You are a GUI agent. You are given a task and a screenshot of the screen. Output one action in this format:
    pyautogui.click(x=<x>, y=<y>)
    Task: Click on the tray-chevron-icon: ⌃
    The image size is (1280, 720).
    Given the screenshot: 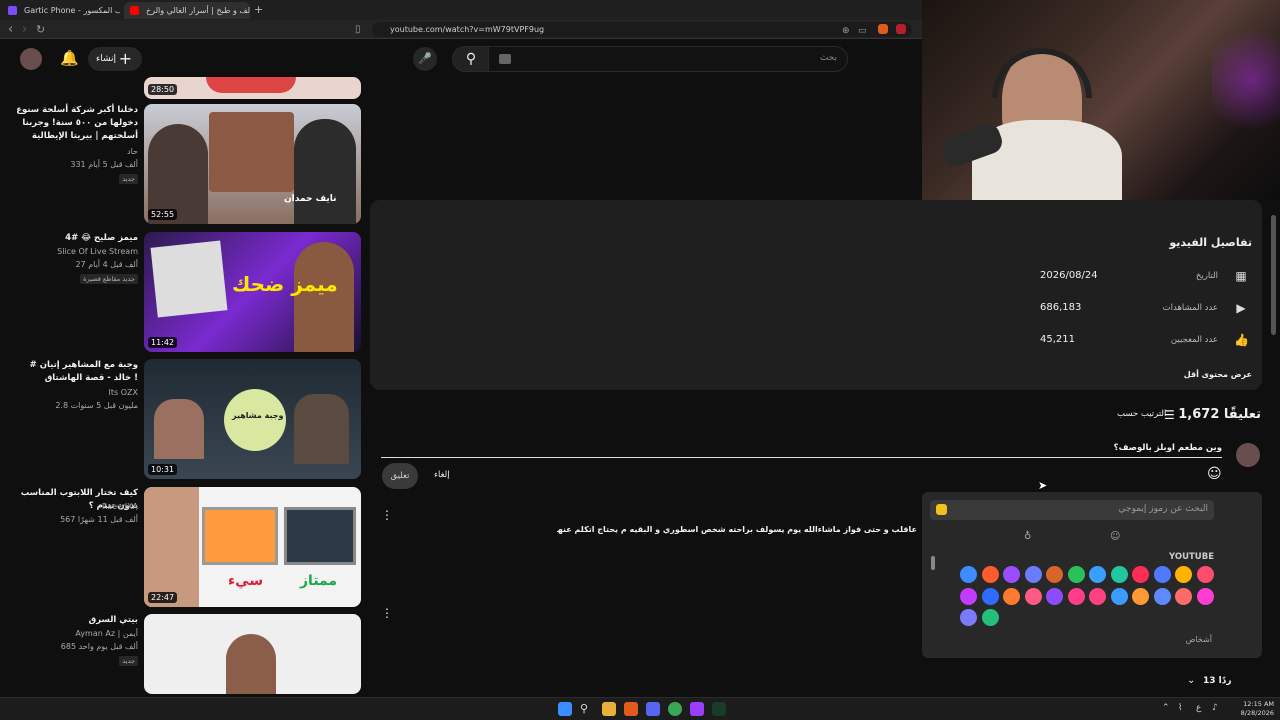 What is the action you would take?
    pyautogui.click(x=1166, y=708)
    